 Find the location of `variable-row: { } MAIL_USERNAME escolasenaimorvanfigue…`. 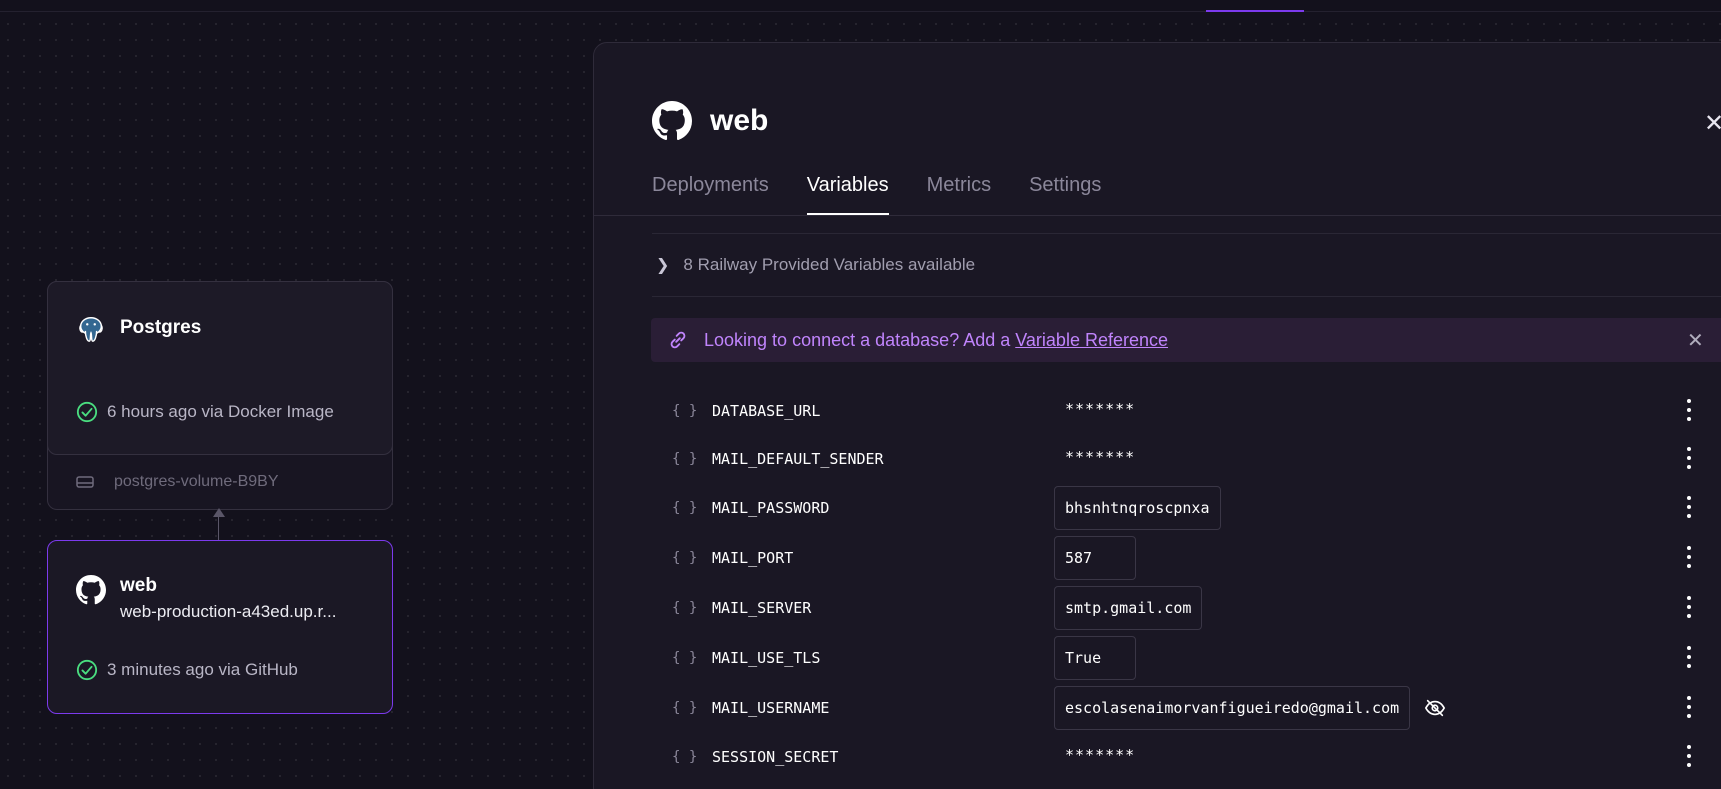

variable-row: { } MAIL_USERNAME escolasenaimorvanfigue… is located at coordinates (1192, 708).